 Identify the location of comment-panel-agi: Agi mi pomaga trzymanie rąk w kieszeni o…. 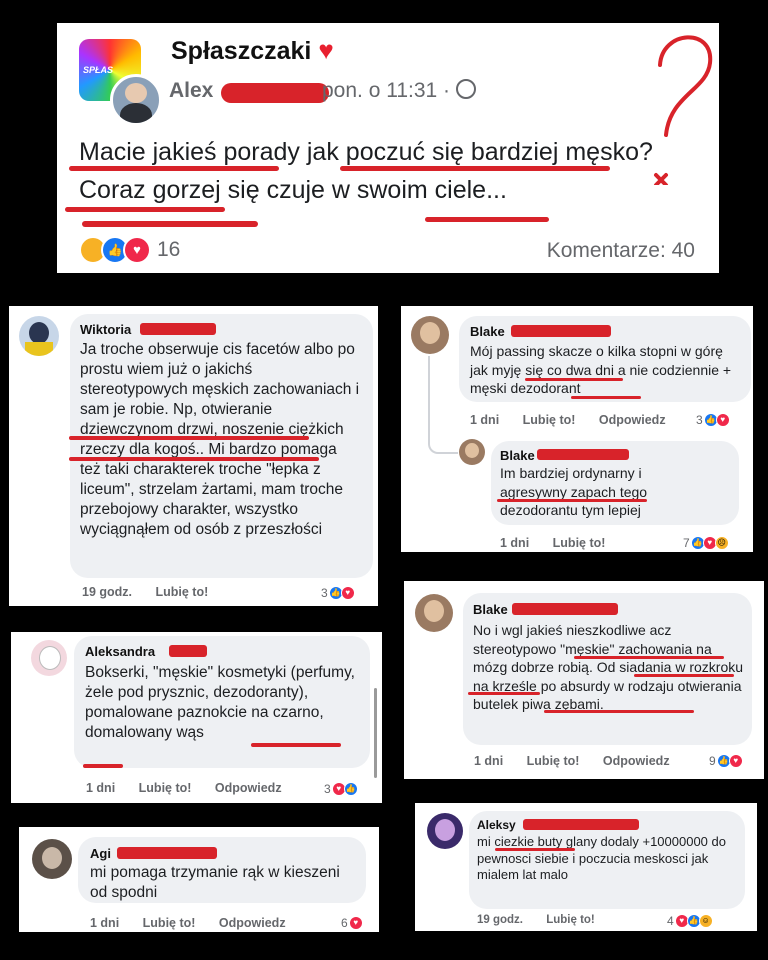
(199, 879).